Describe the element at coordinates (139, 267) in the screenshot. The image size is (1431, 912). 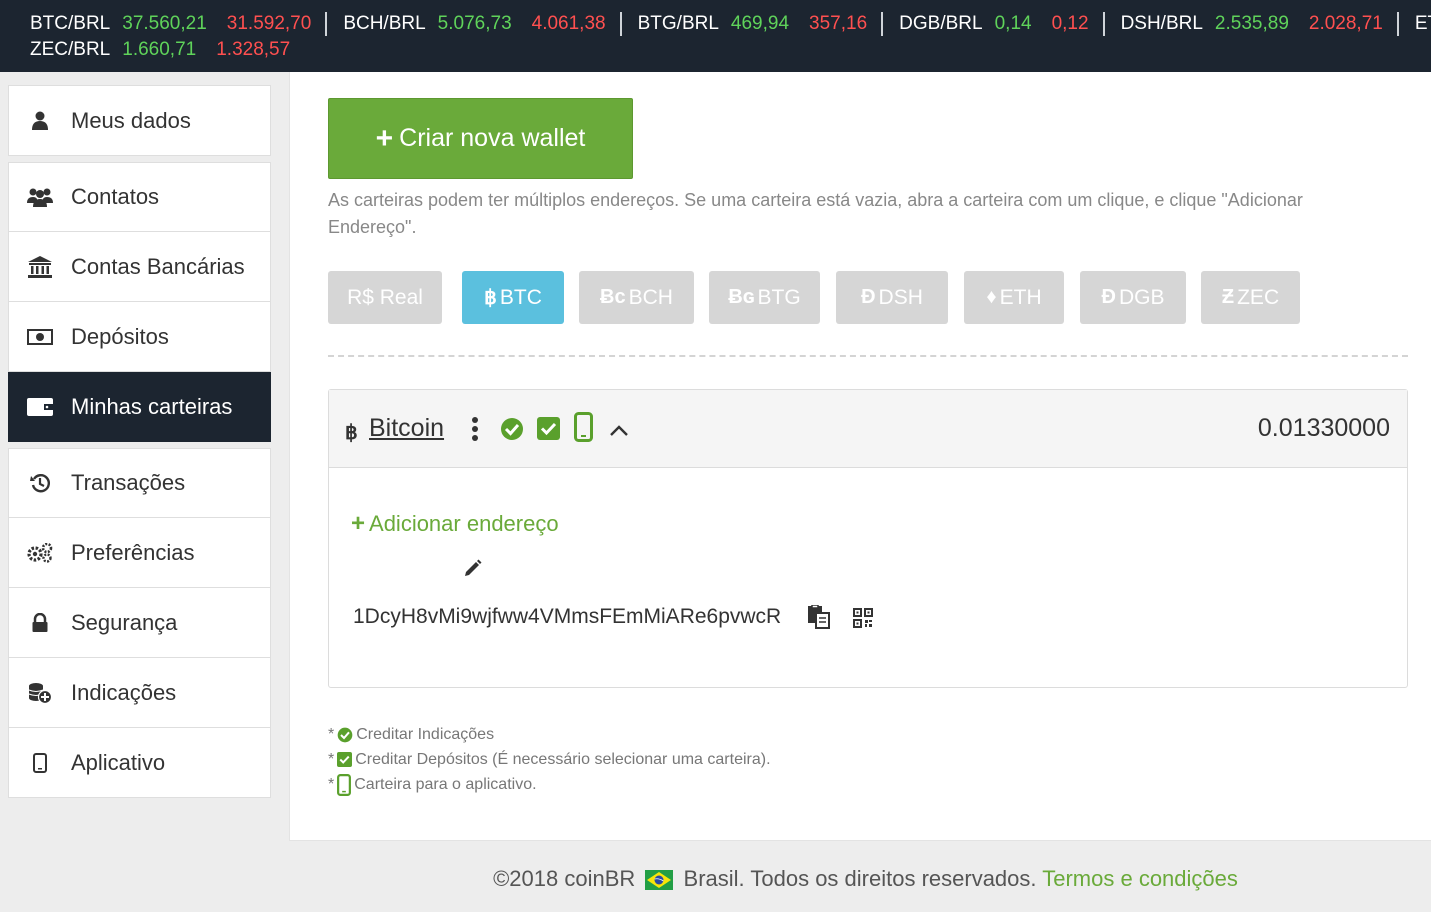
I see `sidebar-item-contas-bancarias: Contas Bancárias` at that location.